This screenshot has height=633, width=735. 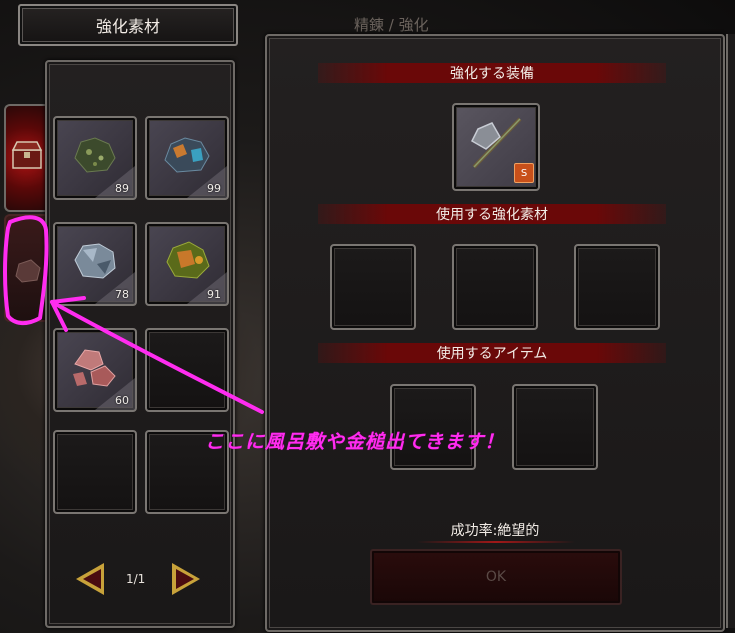 What do you see at coordinates (187, 158) in the screenshot?
I see `material-slot-2: 99` at bounding box center [187, 158].